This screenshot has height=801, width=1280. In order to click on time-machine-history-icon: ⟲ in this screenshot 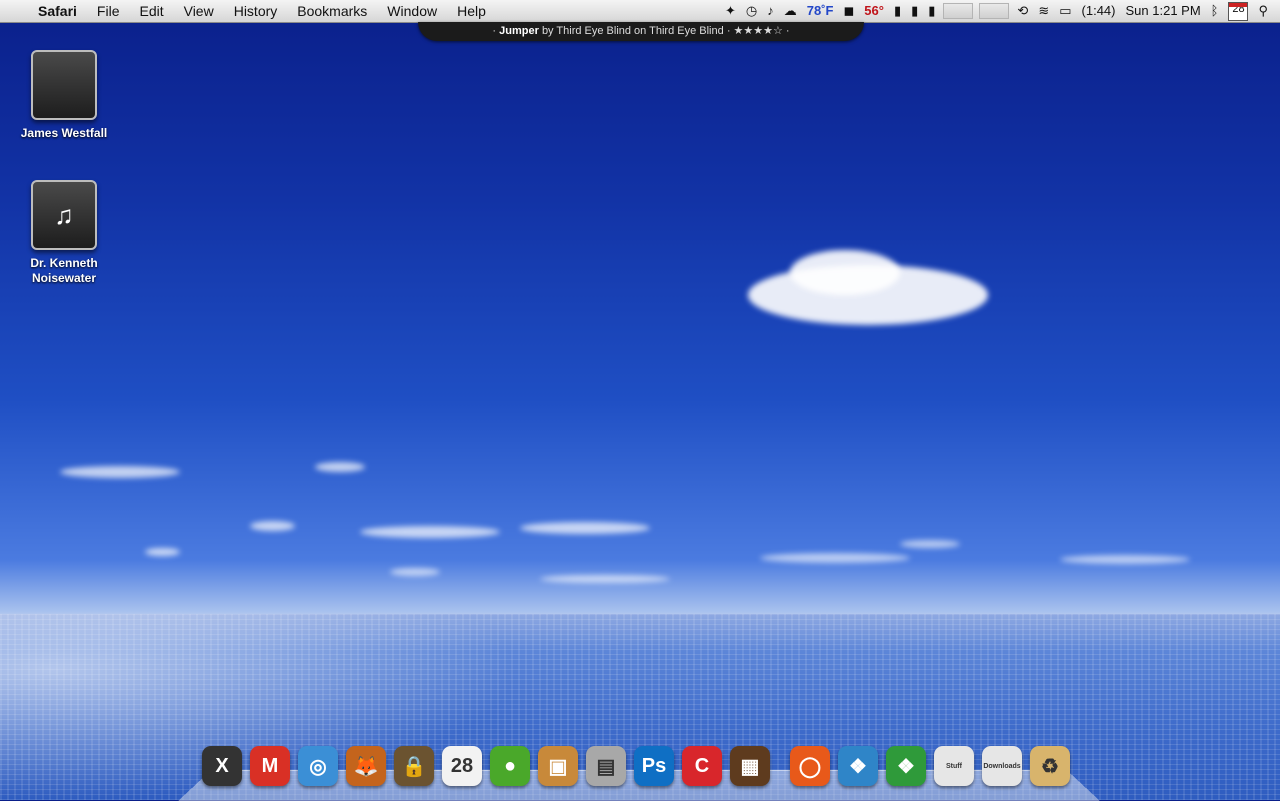, I will do `click(1022, 11)`.